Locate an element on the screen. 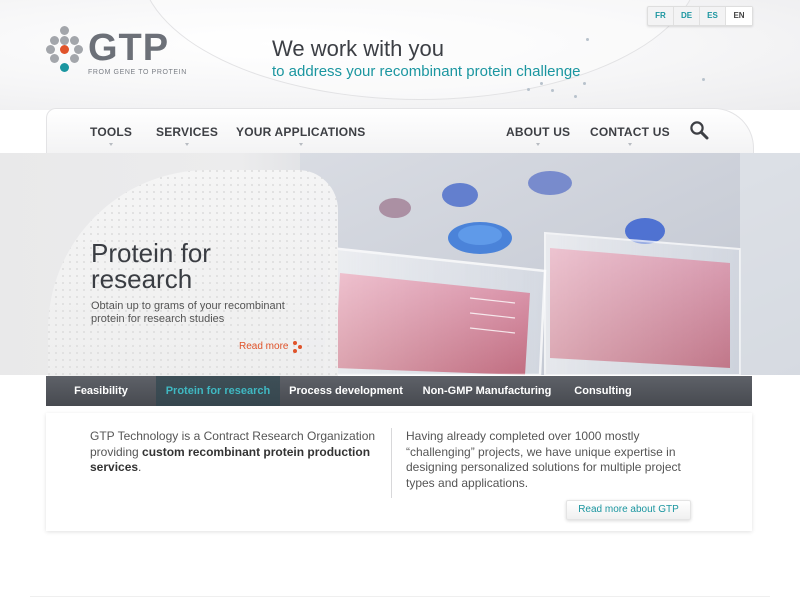 The image size is (800, 600). tab-protein-for-research: Protein for research is located at coordinates (218, 391).